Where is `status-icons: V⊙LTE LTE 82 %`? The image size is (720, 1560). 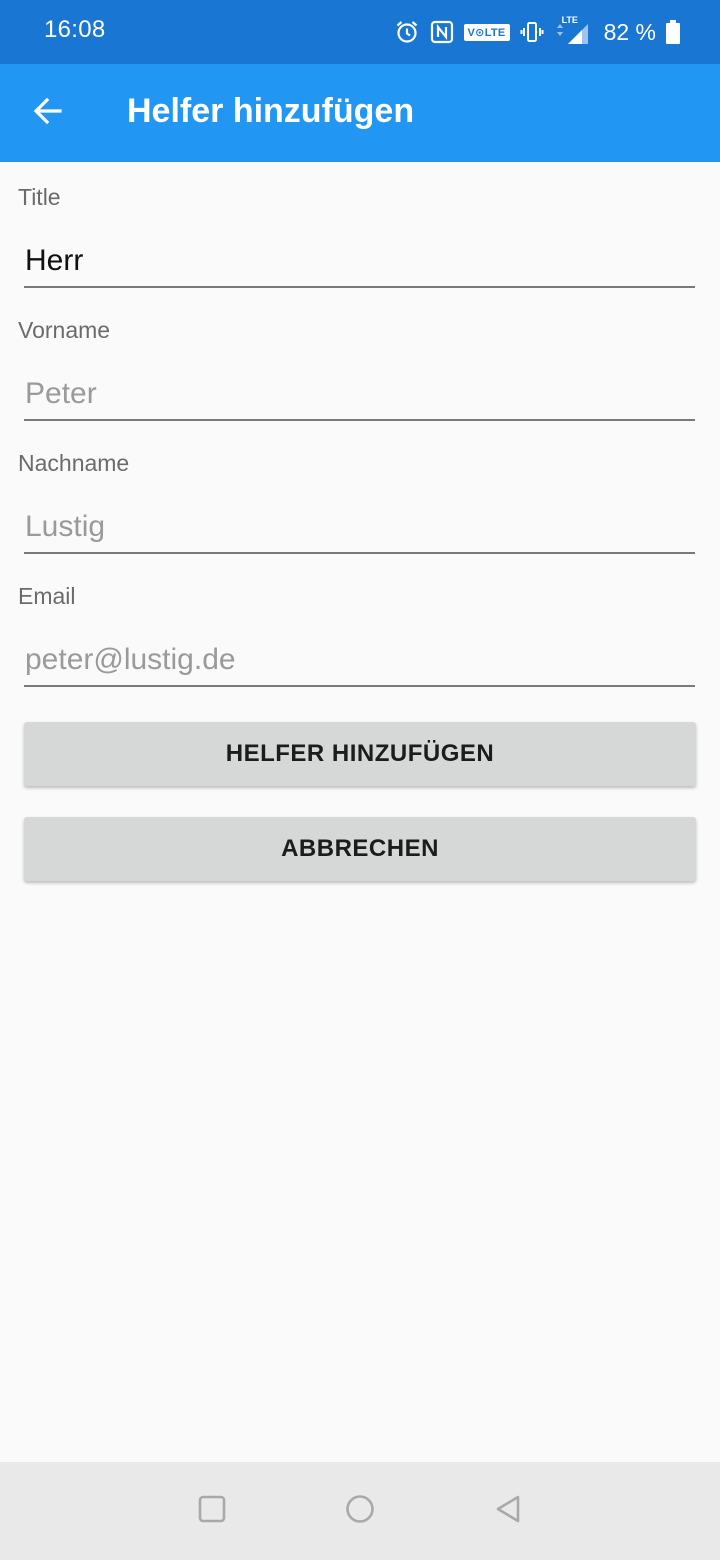 status-icons: V⊙LTE LTE 82 % is located at coordinates (537, 32).